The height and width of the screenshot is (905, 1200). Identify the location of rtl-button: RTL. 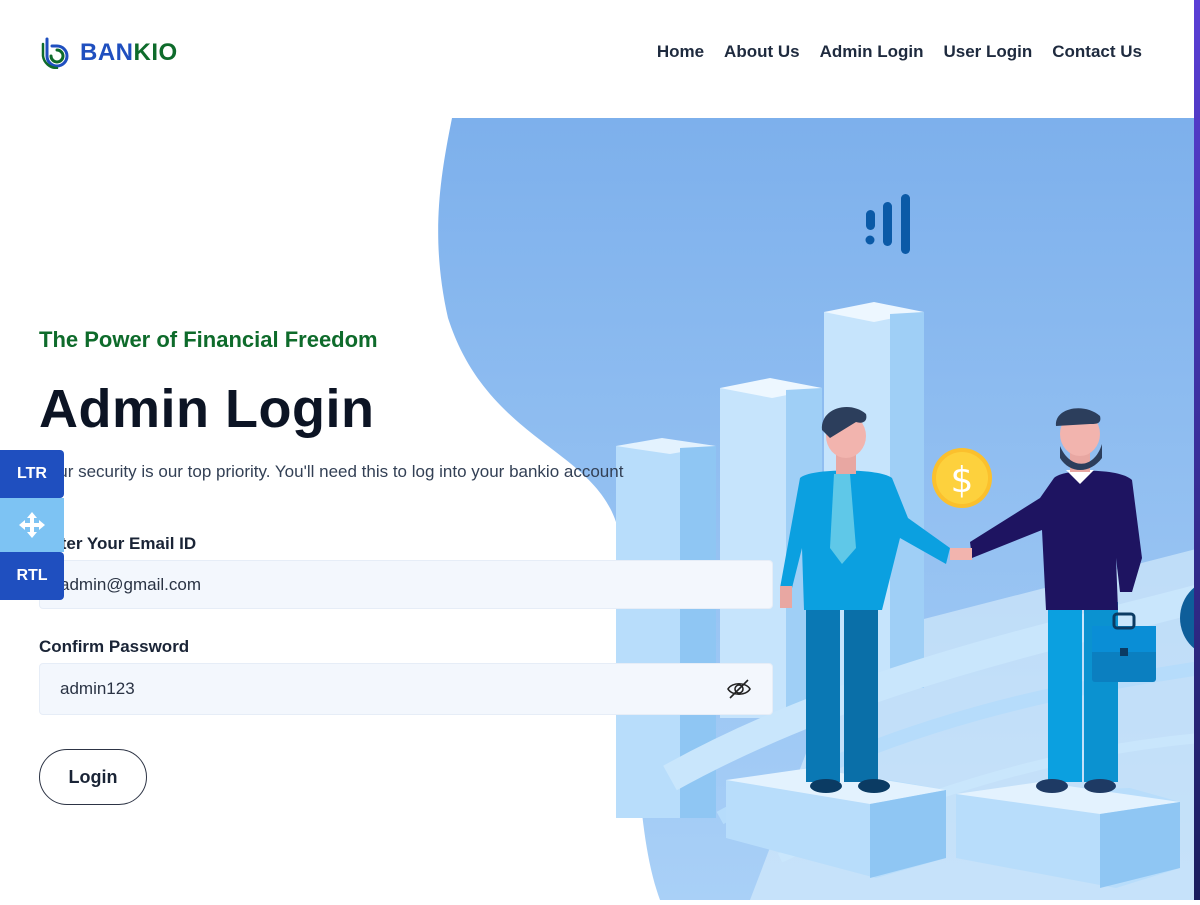
(32, 576).